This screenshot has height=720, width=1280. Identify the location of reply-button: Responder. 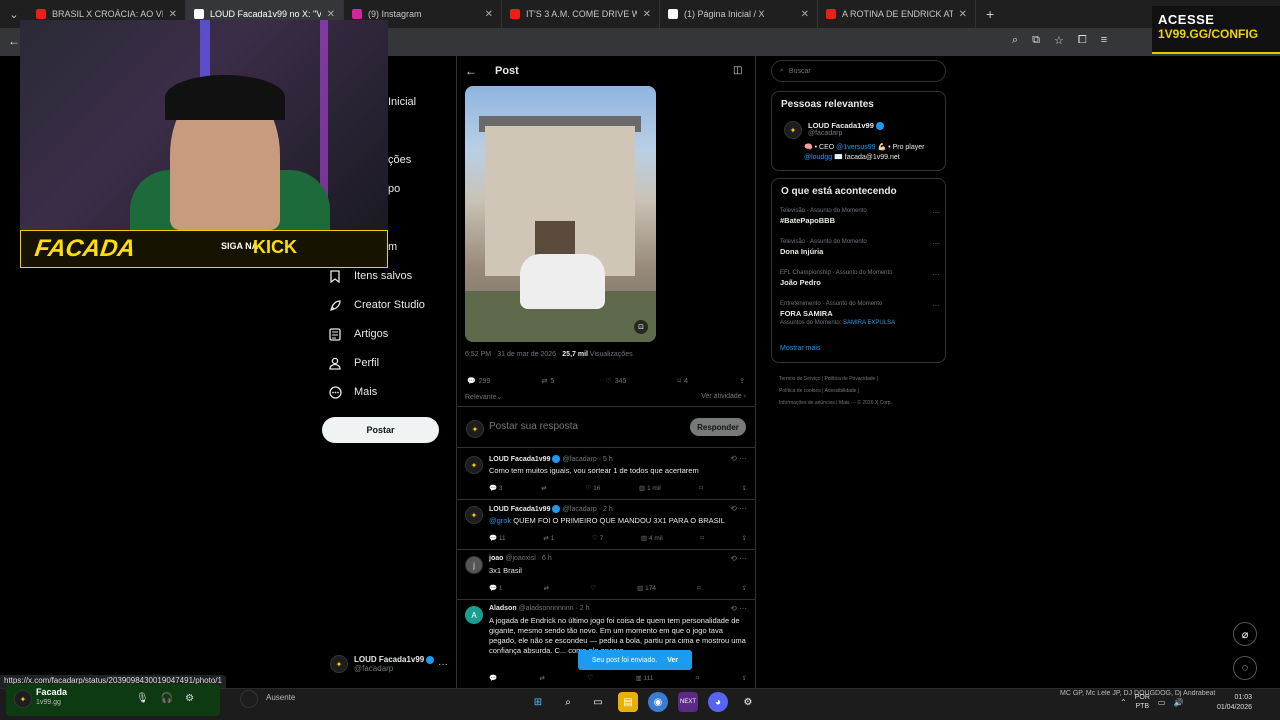
(718, 427).